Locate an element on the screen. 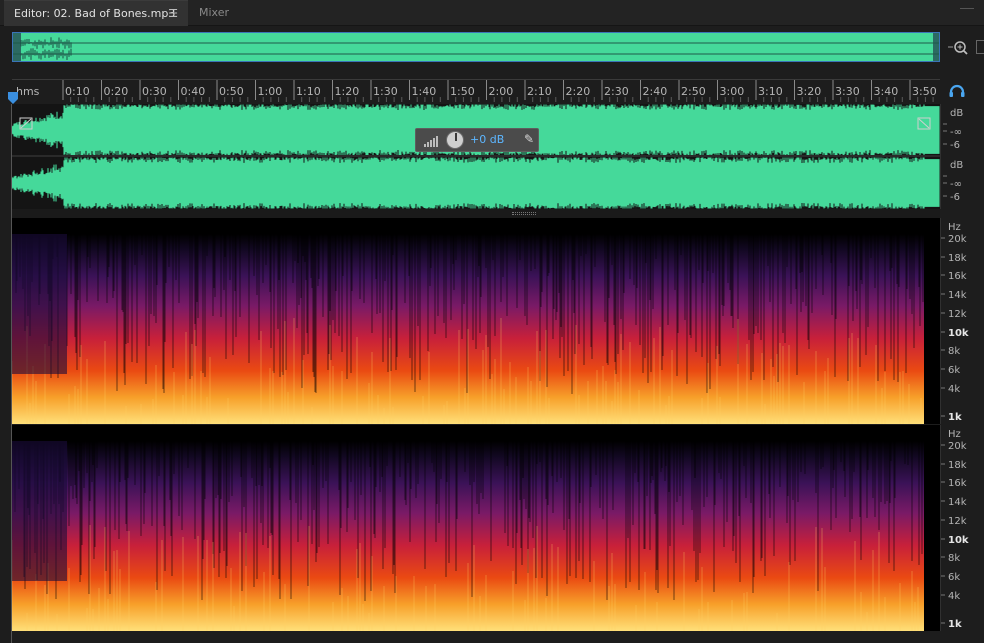 The image size is (984, 643). left-gutter is located at coordinates (6, 373).